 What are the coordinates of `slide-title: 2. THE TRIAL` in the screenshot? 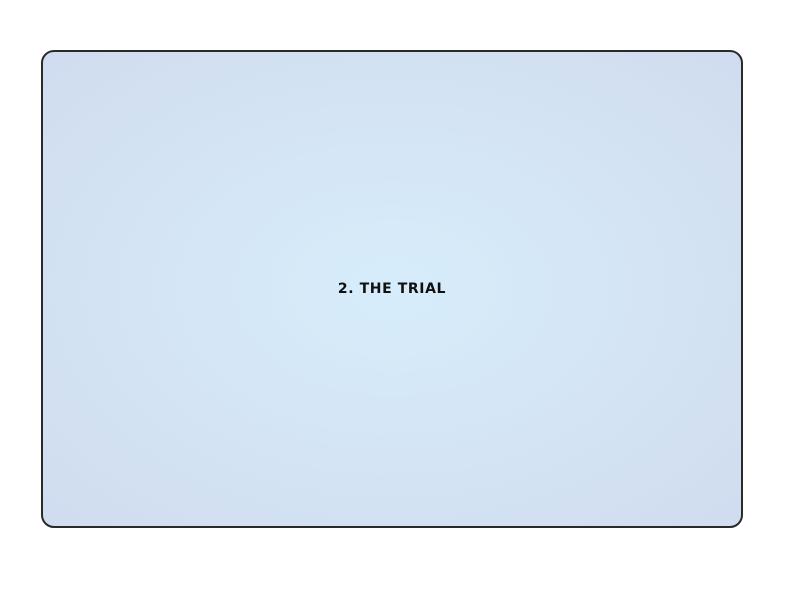 It's located at (392, 289).